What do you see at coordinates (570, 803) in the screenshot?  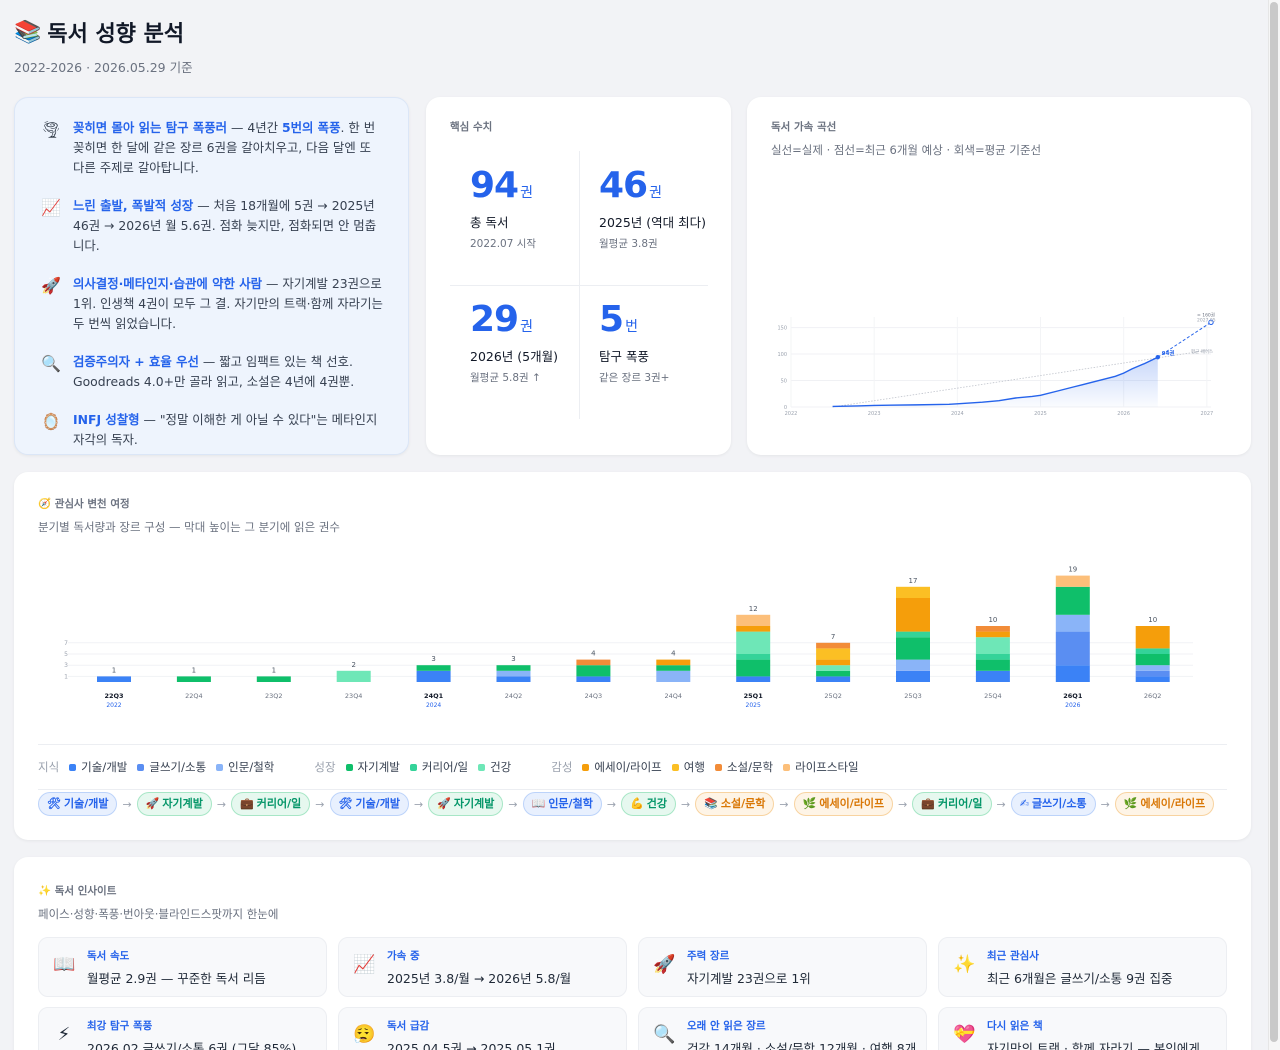 I see `genre-pill-label: 인문/철학` at bounding box center [570, 803].